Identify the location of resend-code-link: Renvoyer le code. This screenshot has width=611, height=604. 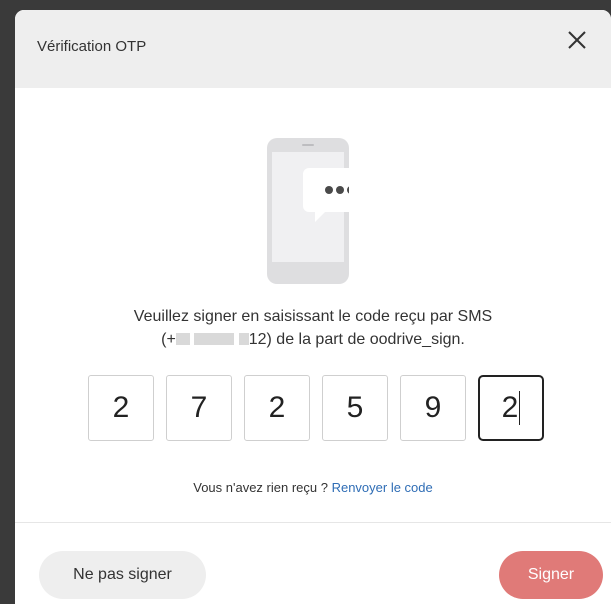
(382, 487).